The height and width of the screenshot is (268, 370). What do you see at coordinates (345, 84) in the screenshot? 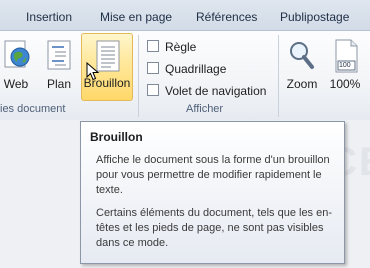
I see `zoom-100-label: 100%` at bounding box center [345, 84].